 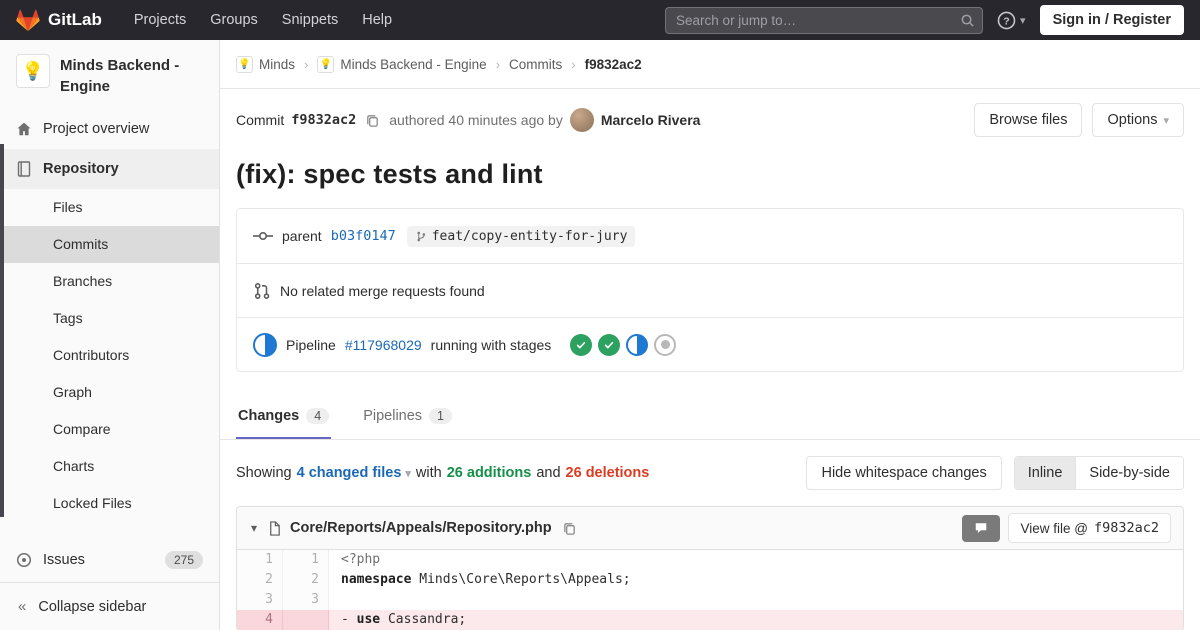 What do you see at coordinates (306, 560) in the screenshot?
I see `new-line-number: 1` at bounding box center [306, 560].